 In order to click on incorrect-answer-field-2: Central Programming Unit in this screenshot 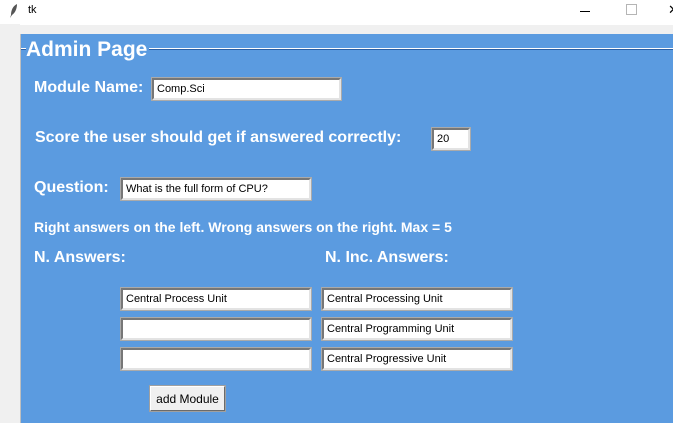, I will do `click(417, 329)`.